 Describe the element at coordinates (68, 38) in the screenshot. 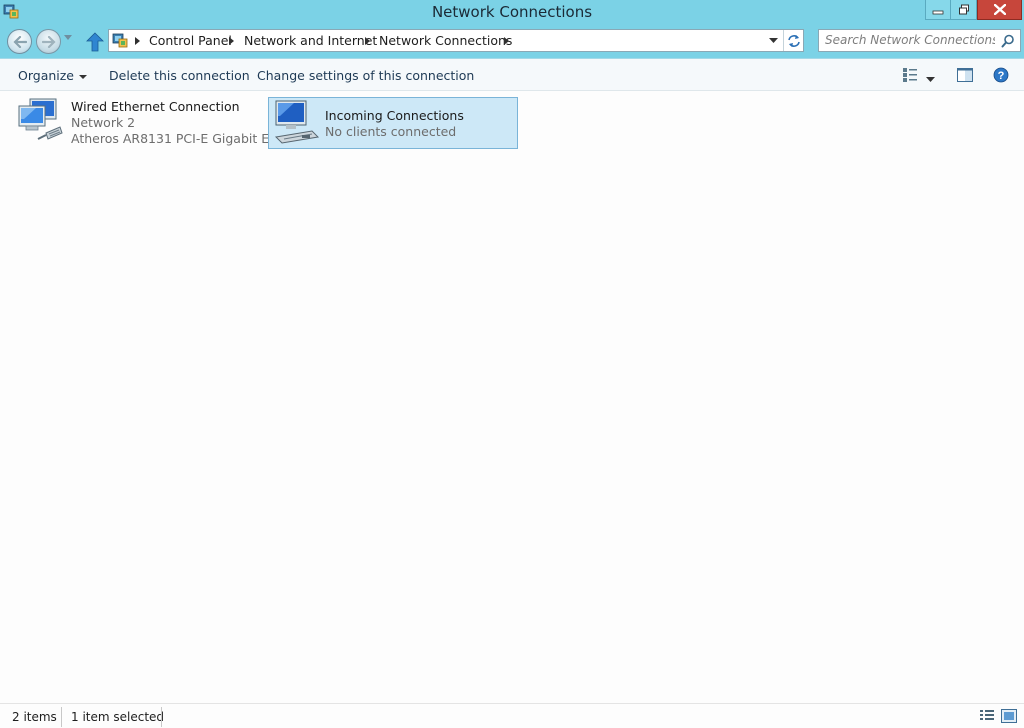

I see `recent-pages-dropdown-icon` at that location.